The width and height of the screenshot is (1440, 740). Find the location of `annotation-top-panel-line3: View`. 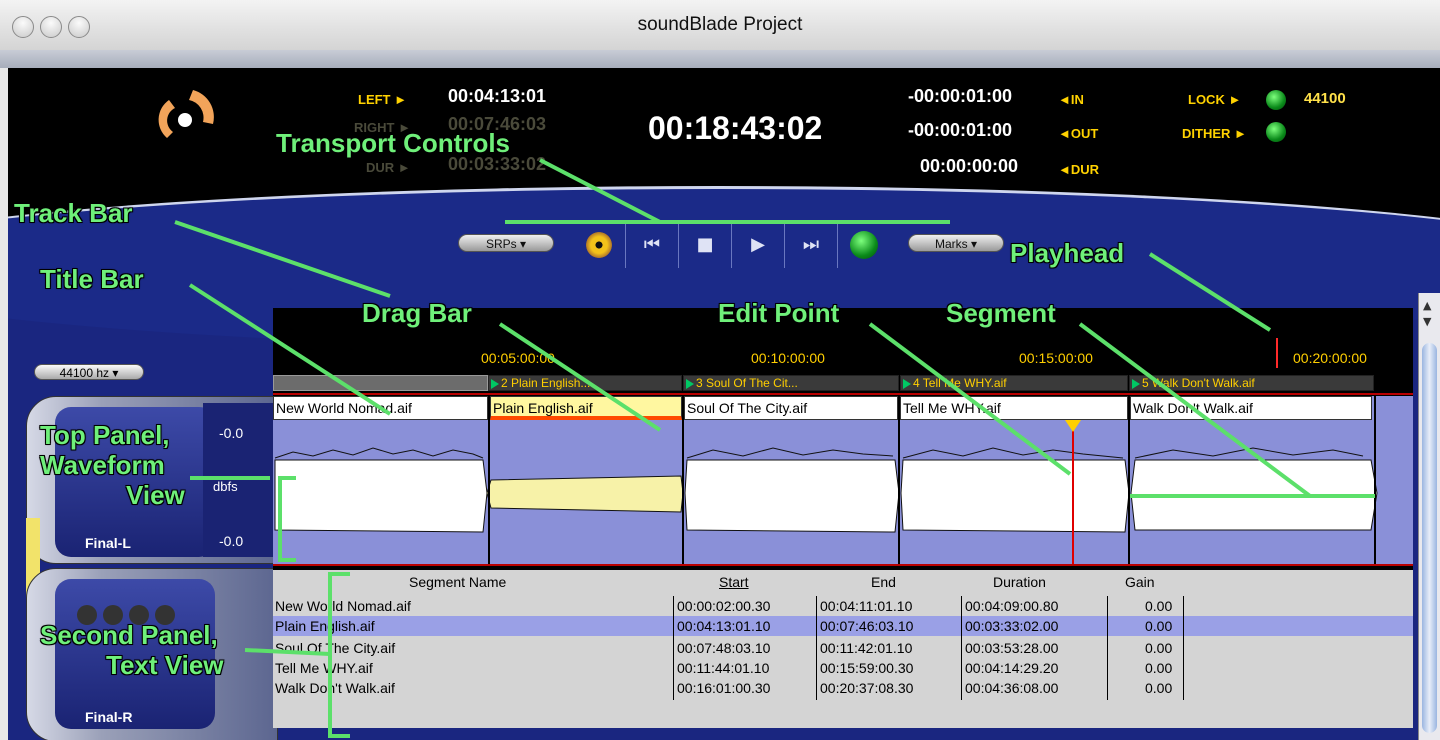

annotation-top-panel-line3: View is located at coordinates (155, 495).